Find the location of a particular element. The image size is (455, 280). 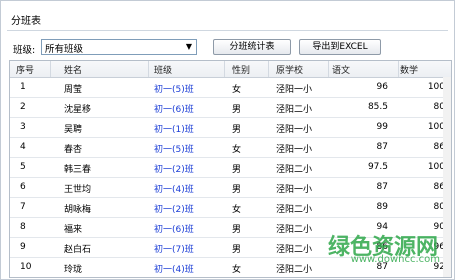

cell-chinese: 99 is located at coordinates (382, 127).